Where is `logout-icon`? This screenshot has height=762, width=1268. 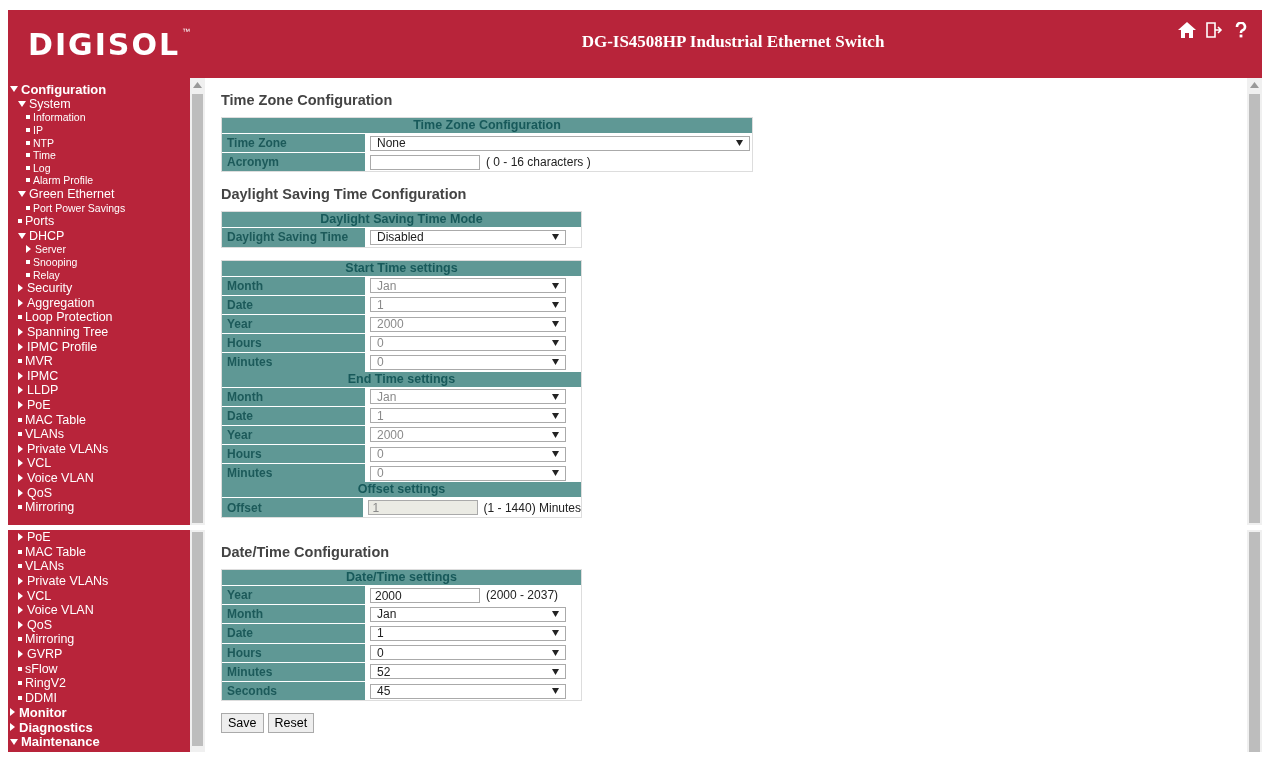 logout-icon is located at coordinates (1215, 30).